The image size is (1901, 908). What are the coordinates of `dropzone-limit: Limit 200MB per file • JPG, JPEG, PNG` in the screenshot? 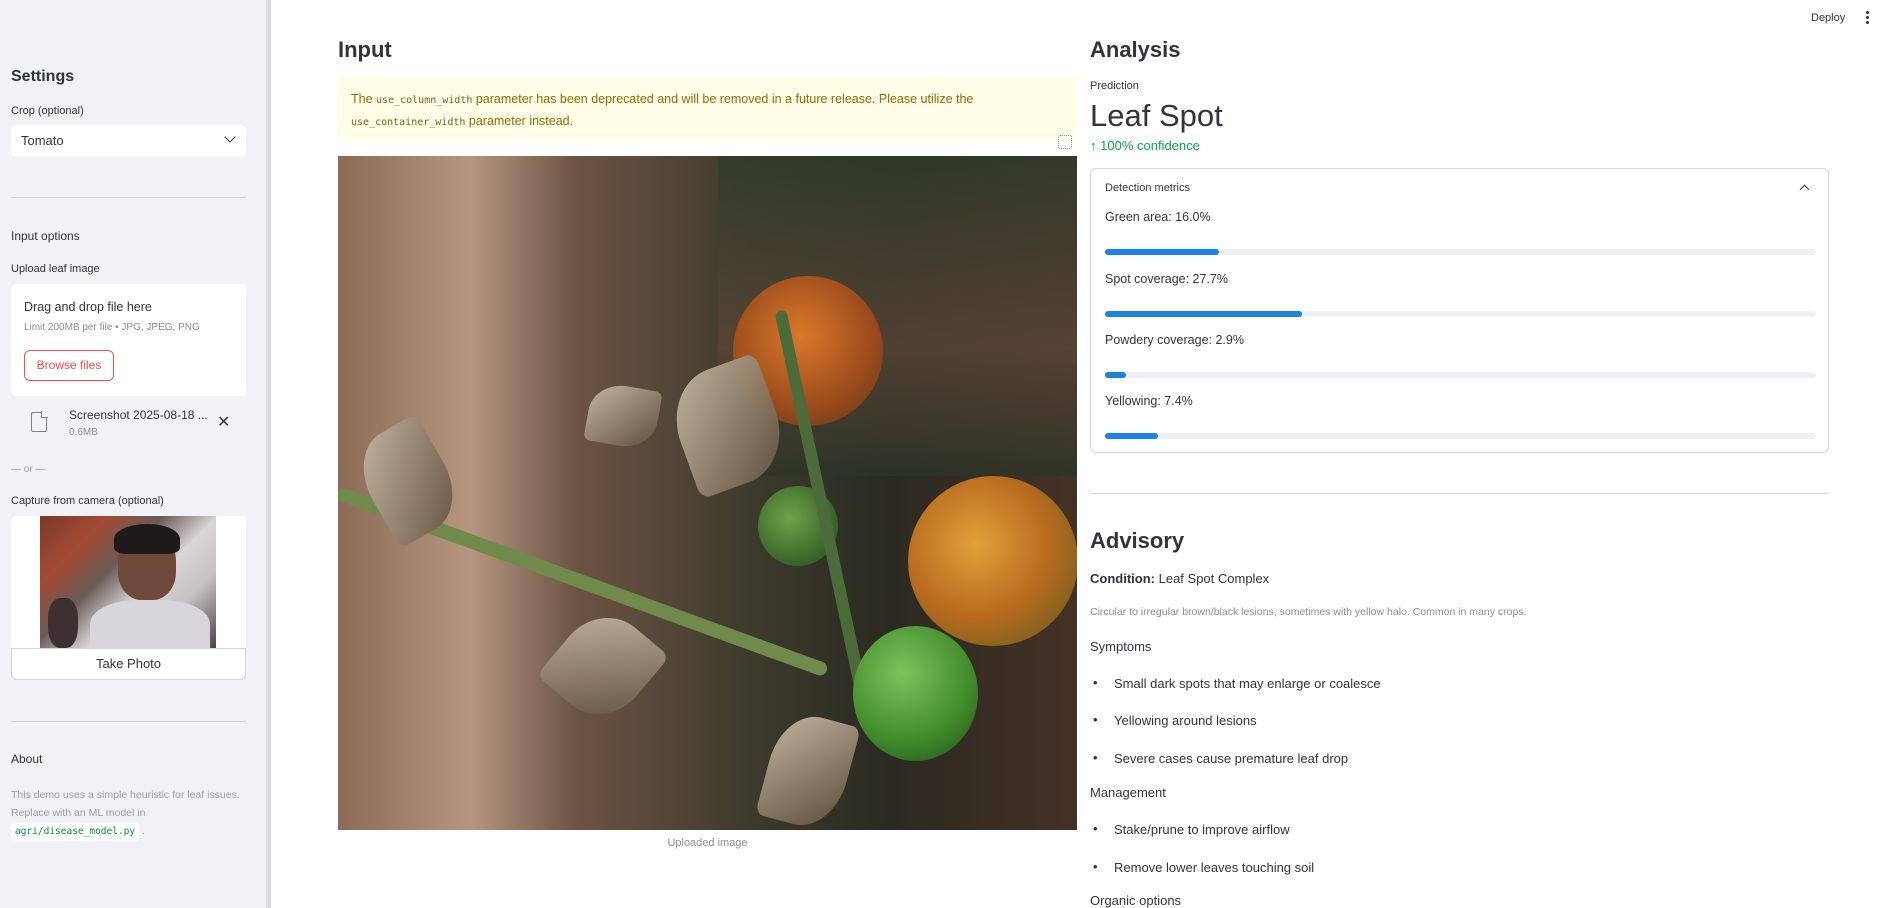 It's located at (112, 327).